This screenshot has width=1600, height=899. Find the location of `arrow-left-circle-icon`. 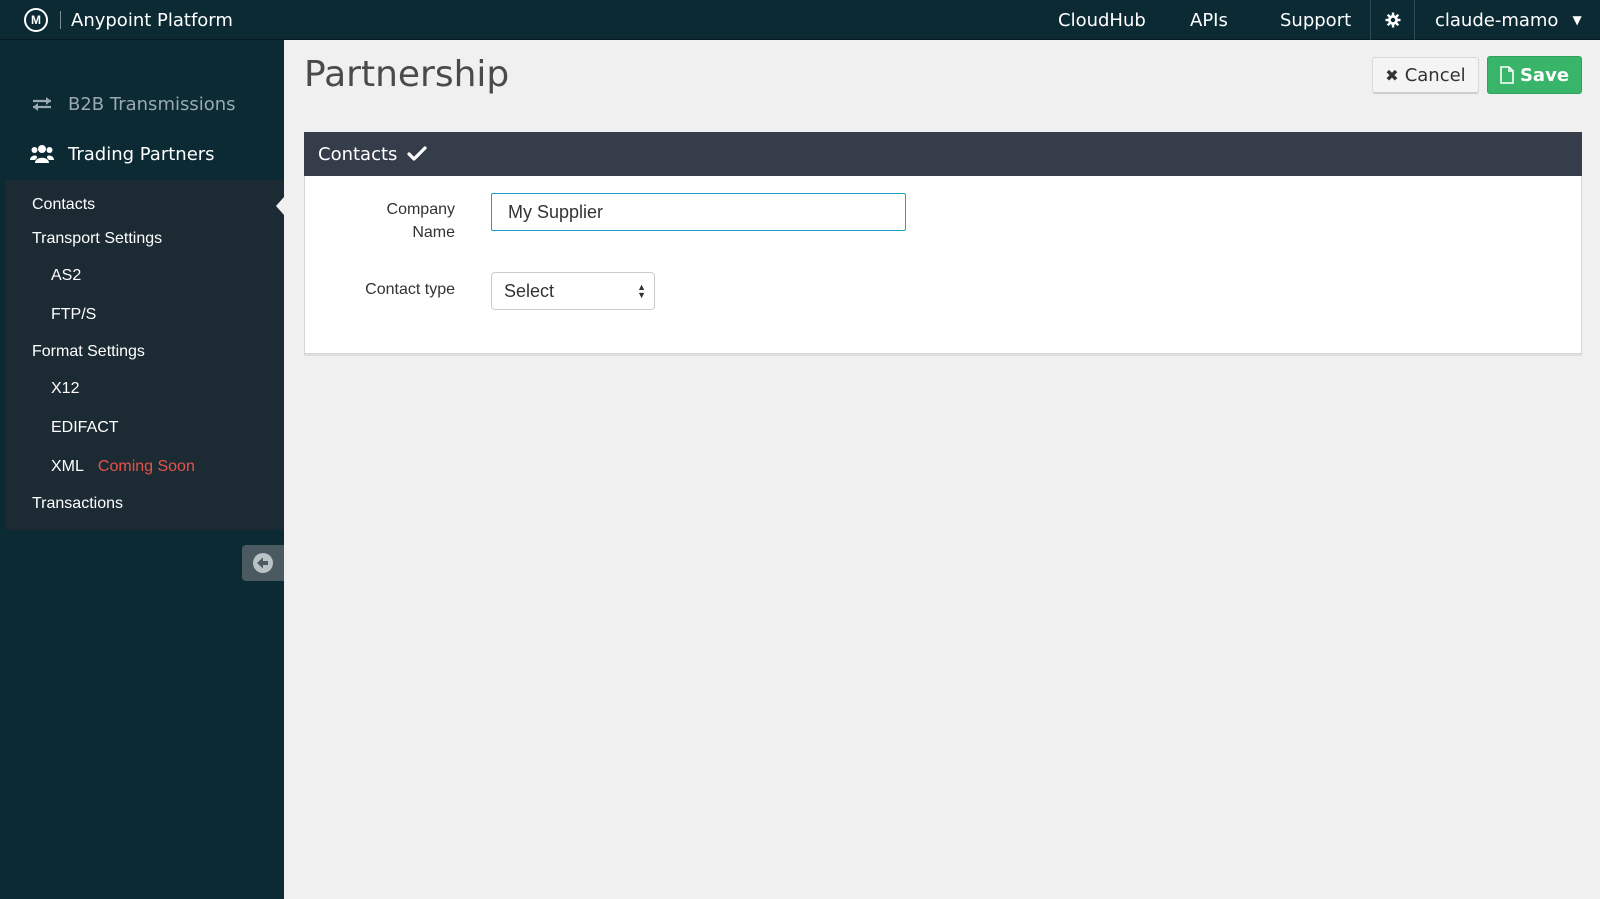

arrow-left-circle-icon is located at coordinates (263, 563).